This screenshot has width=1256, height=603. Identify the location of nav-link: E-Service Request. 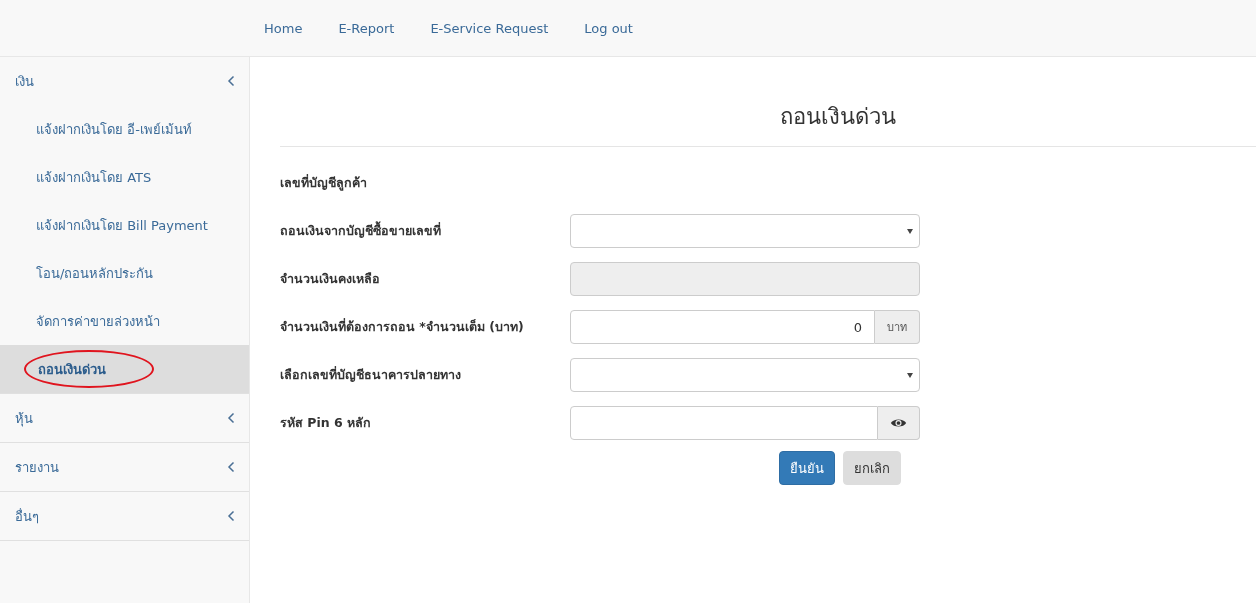
(489, 28).